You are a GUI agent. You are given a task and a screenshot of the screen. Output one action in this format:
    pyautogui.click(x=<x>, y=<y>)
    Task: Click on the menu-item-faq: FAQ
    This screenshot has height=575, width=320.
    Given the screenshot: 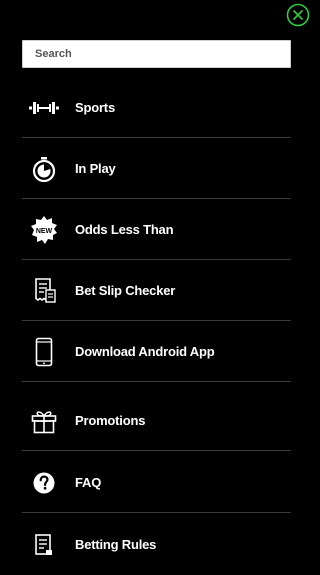 What is the action you would take?
    pyautogui.click(x=156, y=482)
    